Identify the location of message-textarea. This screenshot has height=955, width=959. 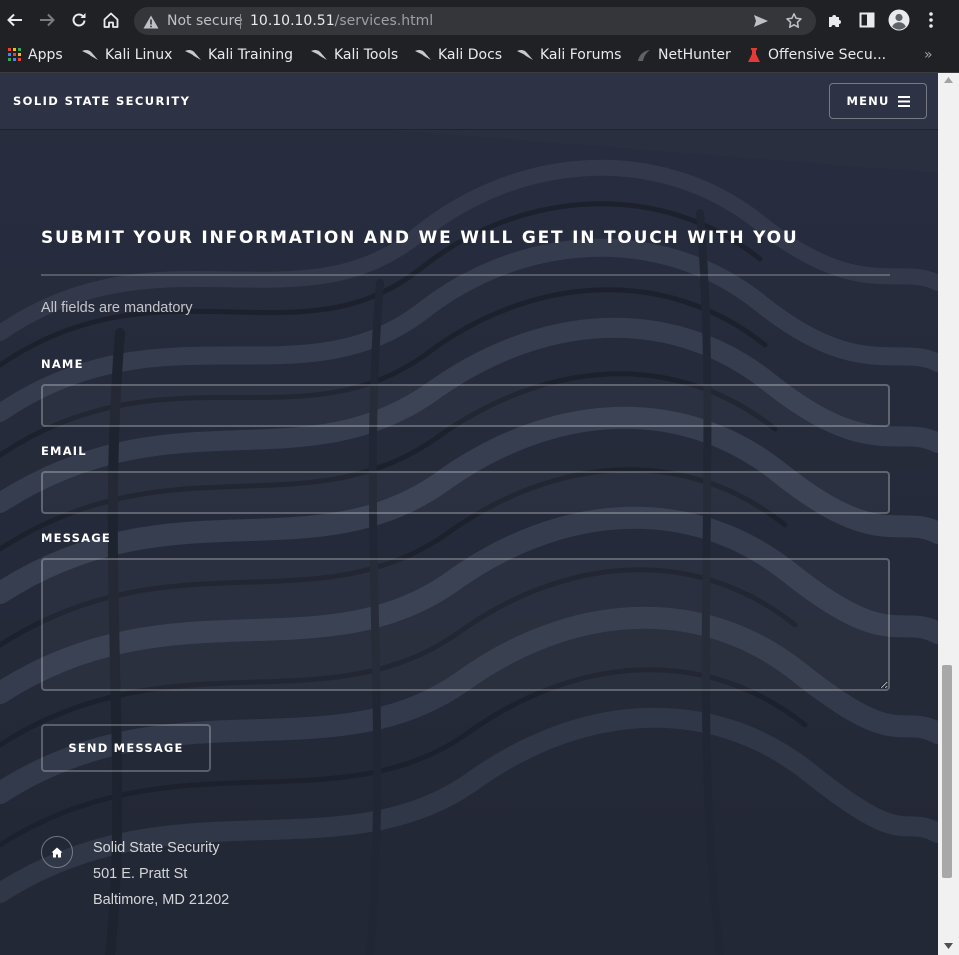
(465, 624).